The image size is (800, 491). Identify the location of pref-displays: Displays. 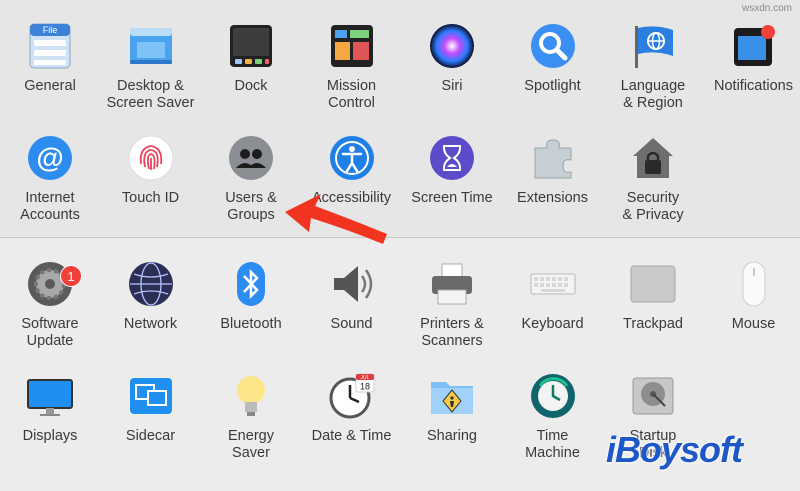
(50, 403).